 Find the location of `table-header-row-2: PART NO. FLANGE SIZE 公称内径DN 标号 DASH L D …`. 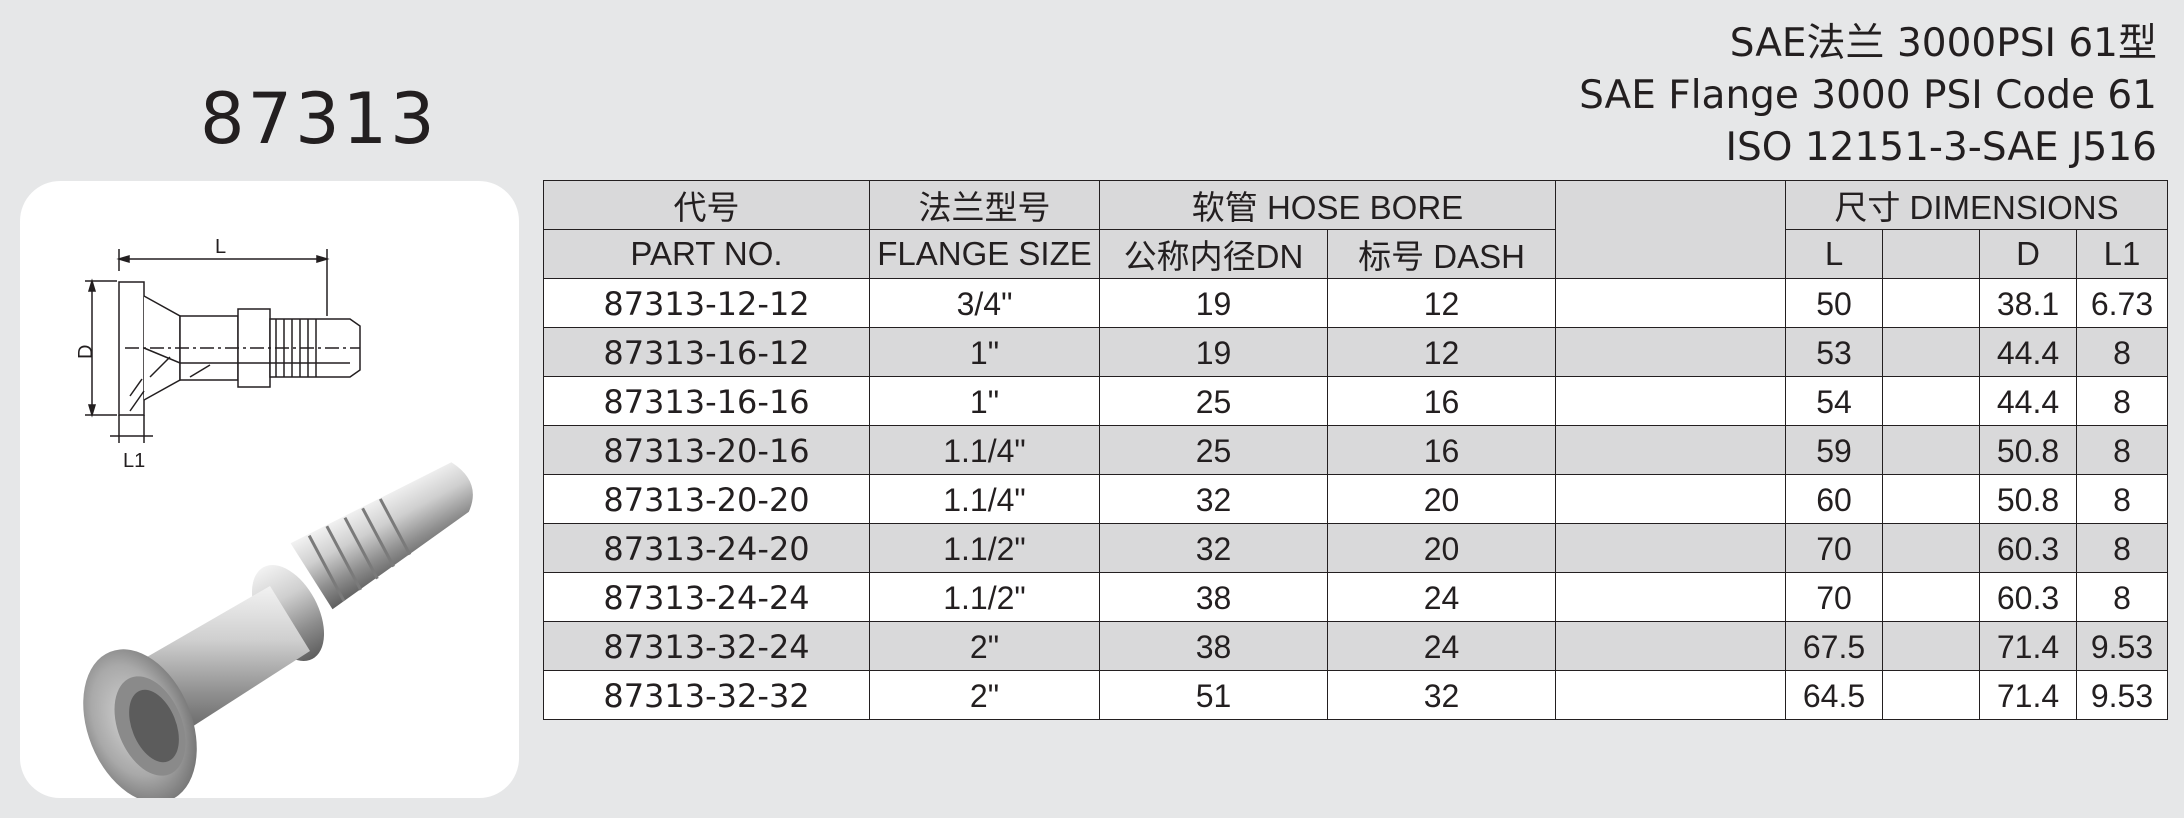

table-header-row-2: PART NO. FLANGE SIZE 公称内径DN 标号 DASH L D … is located at coordinates (1355, 254).